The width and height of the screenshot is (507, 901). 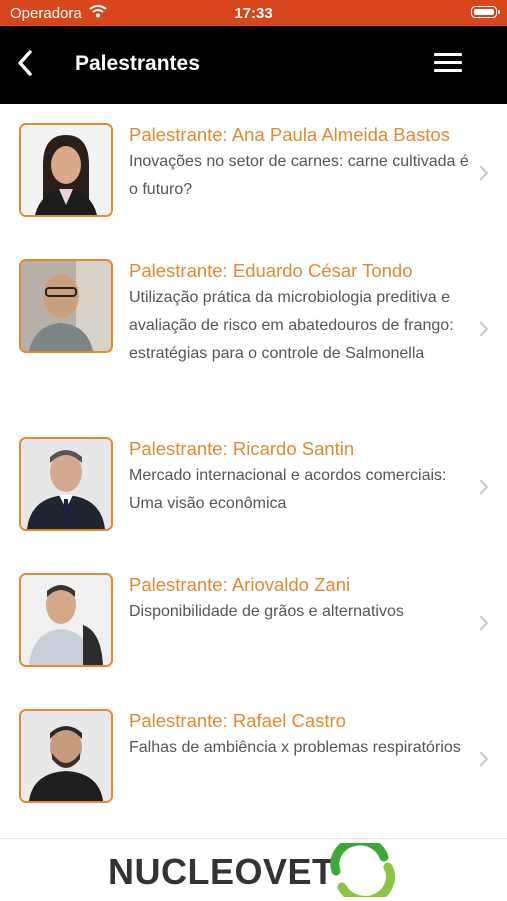 What do you see at coordinates (485, 12) in the screenshot?
I see `battery-icon` at bounding box center [485, 12].